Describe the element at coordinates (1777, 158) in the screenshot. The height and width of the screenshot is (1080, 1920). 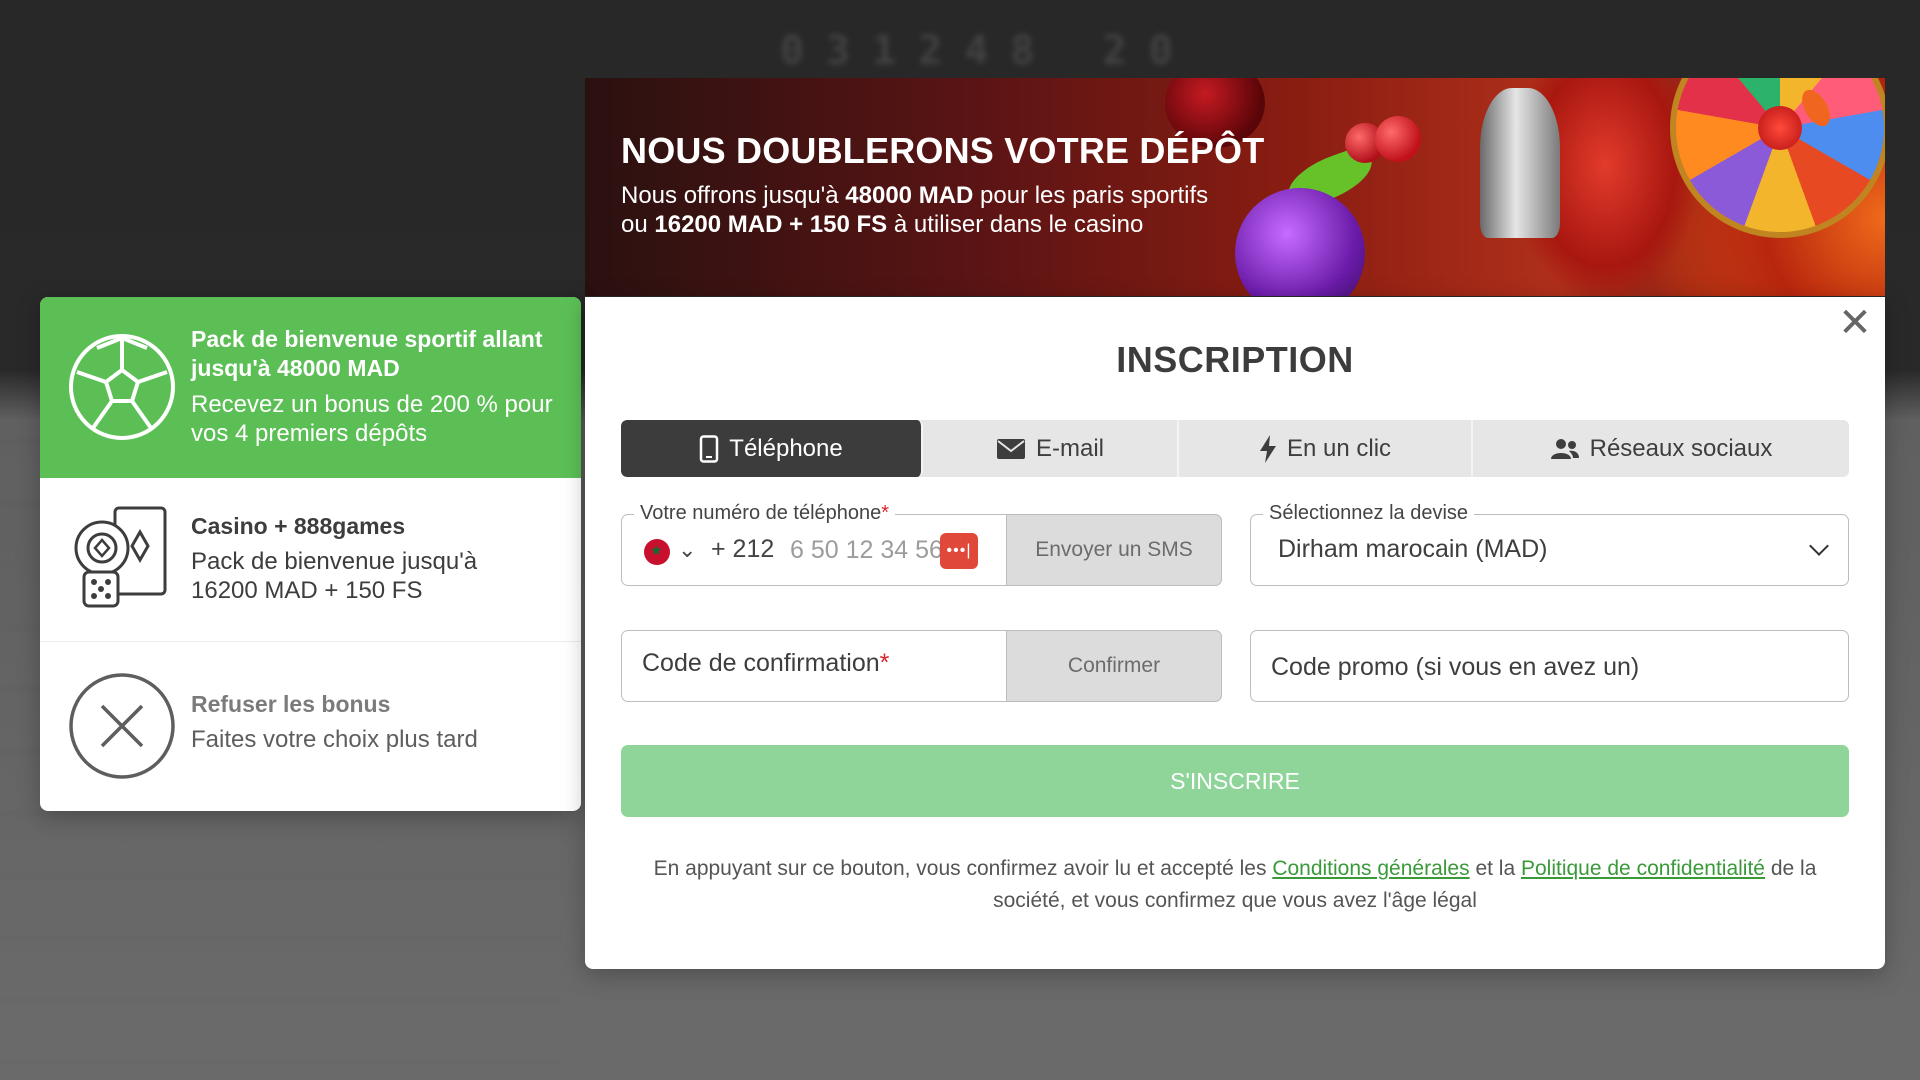
I see `jackpot-wheel-illustration` at that location.